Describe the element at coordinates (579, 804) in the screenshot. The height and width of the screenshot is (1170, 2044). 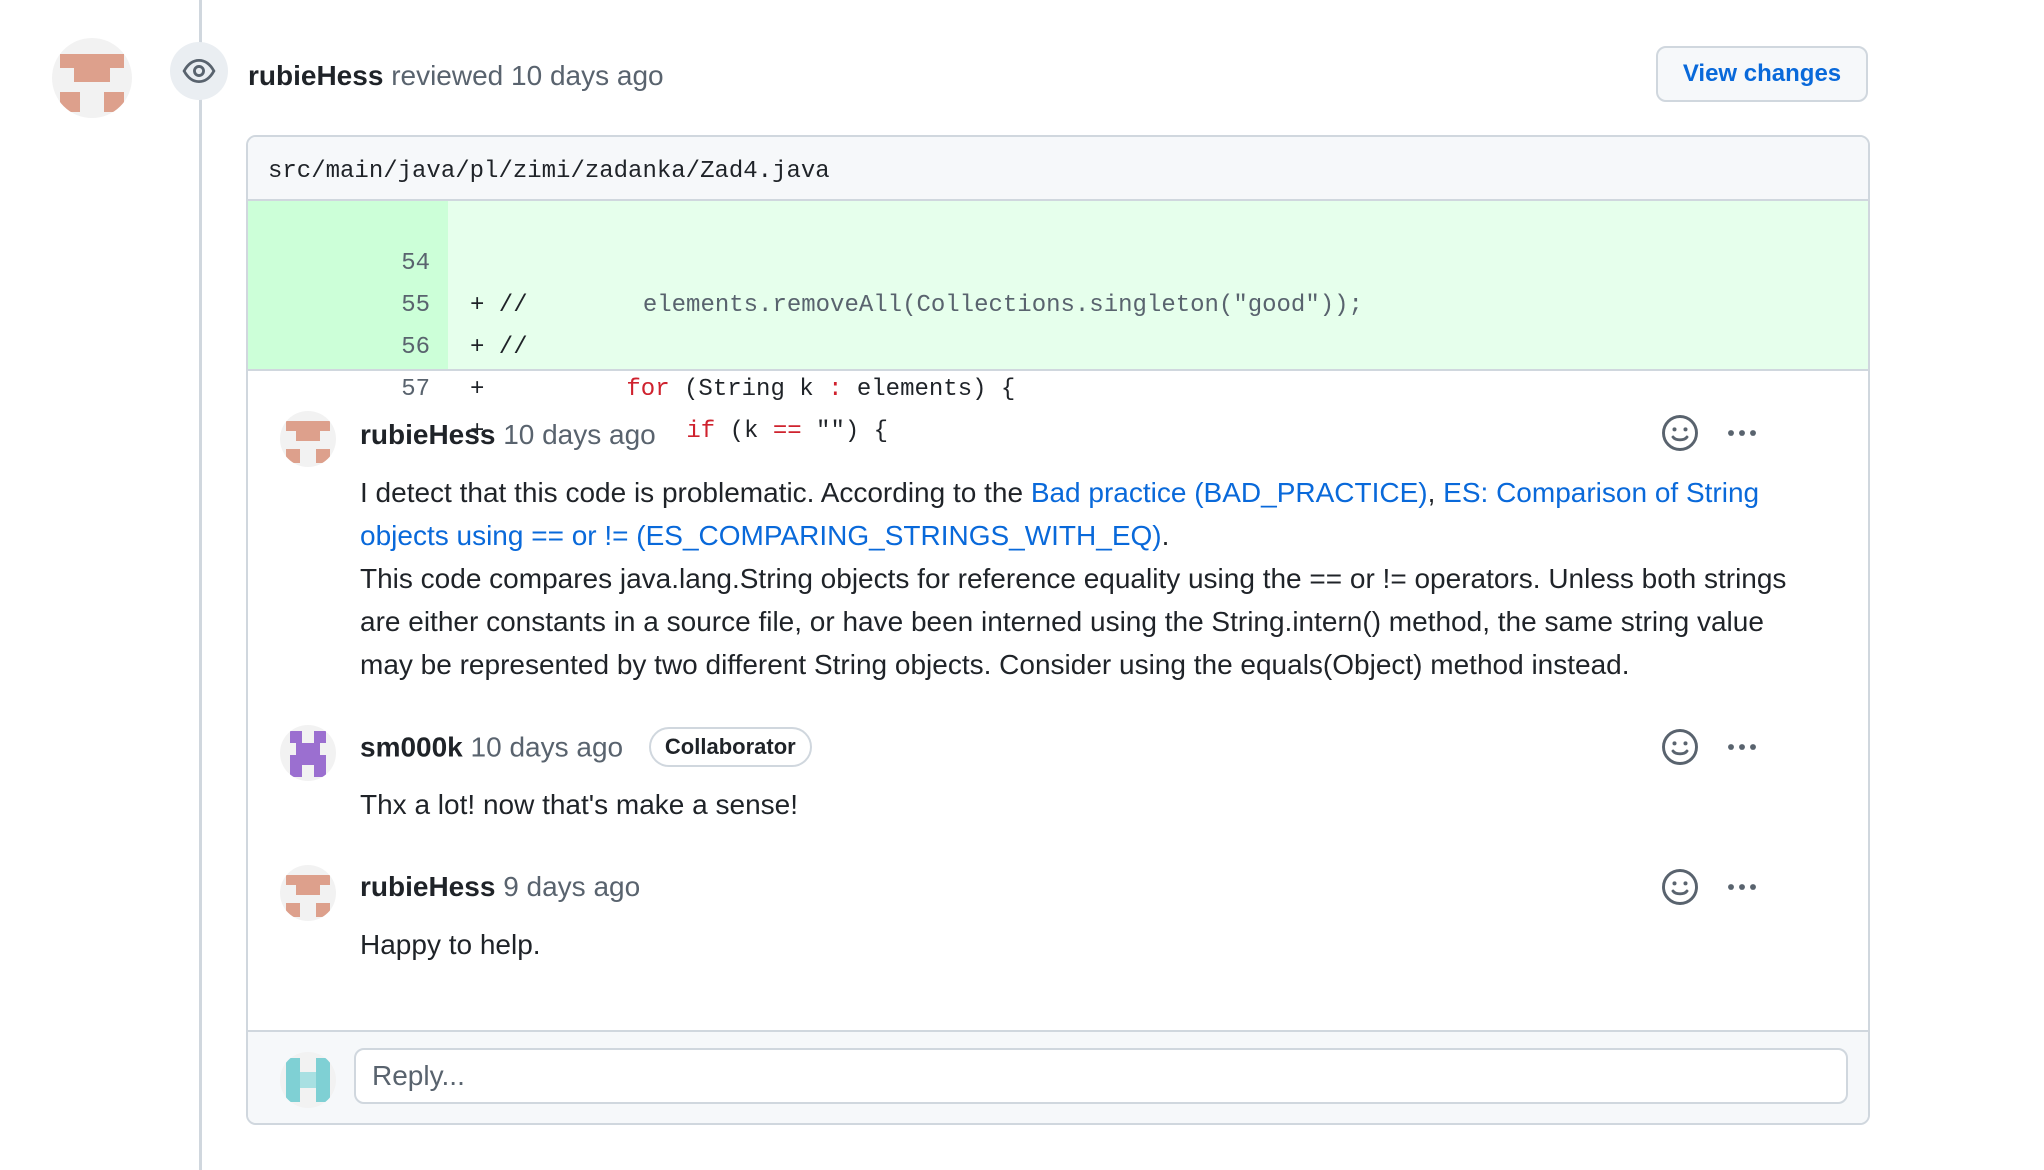
I see `comment-body: Thx a lot! now that's make a sense!` at that location.